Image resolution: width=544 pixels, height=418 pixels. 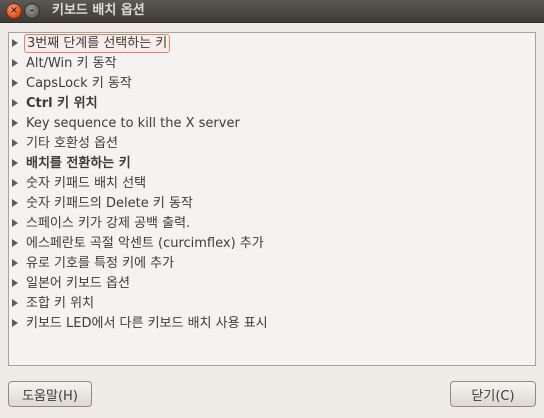 I want to click on tree-row-label: 스페이스 키가 강제 공백 출력., so click(x=108, y=223).